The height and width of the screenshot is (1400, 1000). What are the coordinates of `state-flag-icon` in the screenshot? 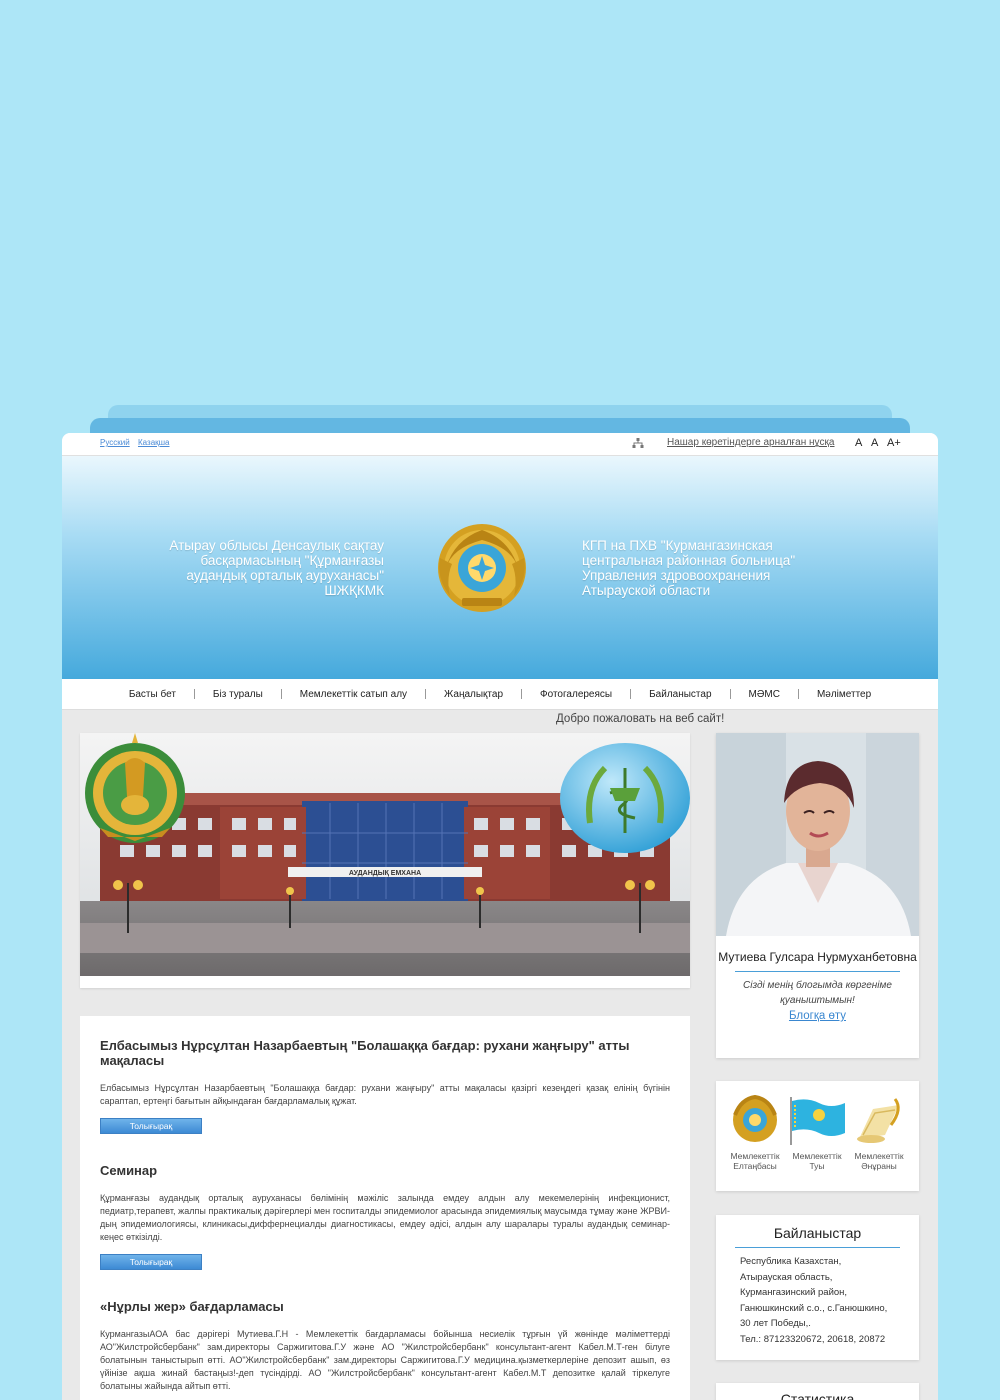 It's located at (817, 1121).